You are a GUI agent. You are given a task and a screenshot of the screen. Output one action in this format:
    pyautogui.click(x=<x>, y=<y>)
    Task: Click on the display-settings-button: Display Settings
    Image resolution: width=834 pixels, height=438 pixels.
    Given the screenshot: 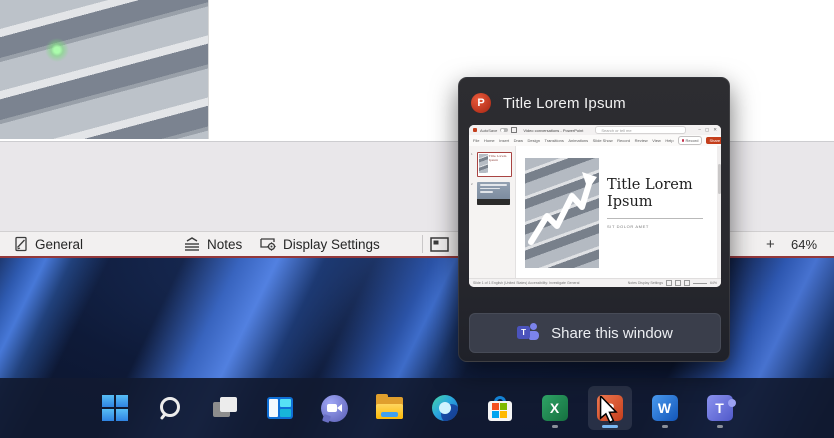 What is the action you would take?
    pyautogui.click(x=319, y=244)
    